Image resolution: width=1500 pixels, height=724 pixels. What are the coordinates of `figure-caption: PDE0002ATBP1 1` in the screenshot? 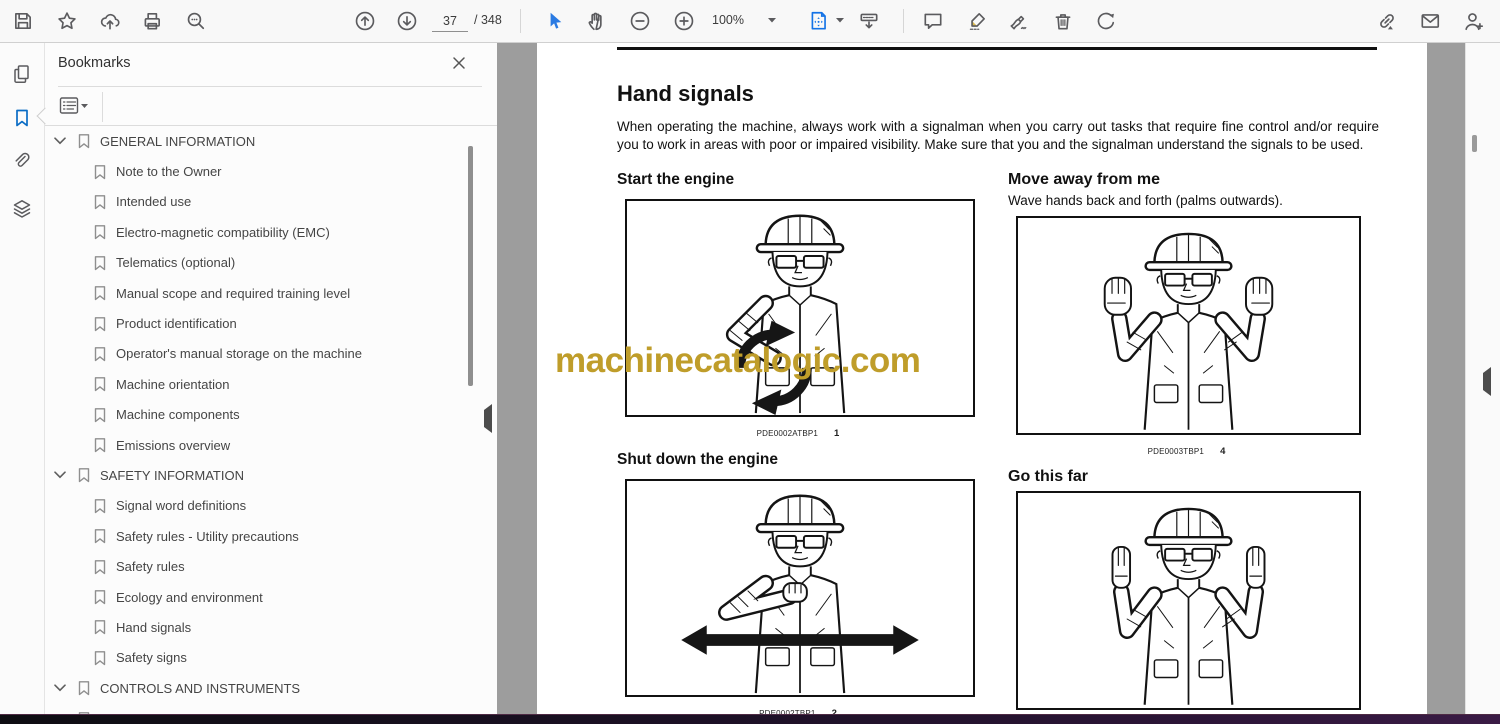 It's located at (798, 432).